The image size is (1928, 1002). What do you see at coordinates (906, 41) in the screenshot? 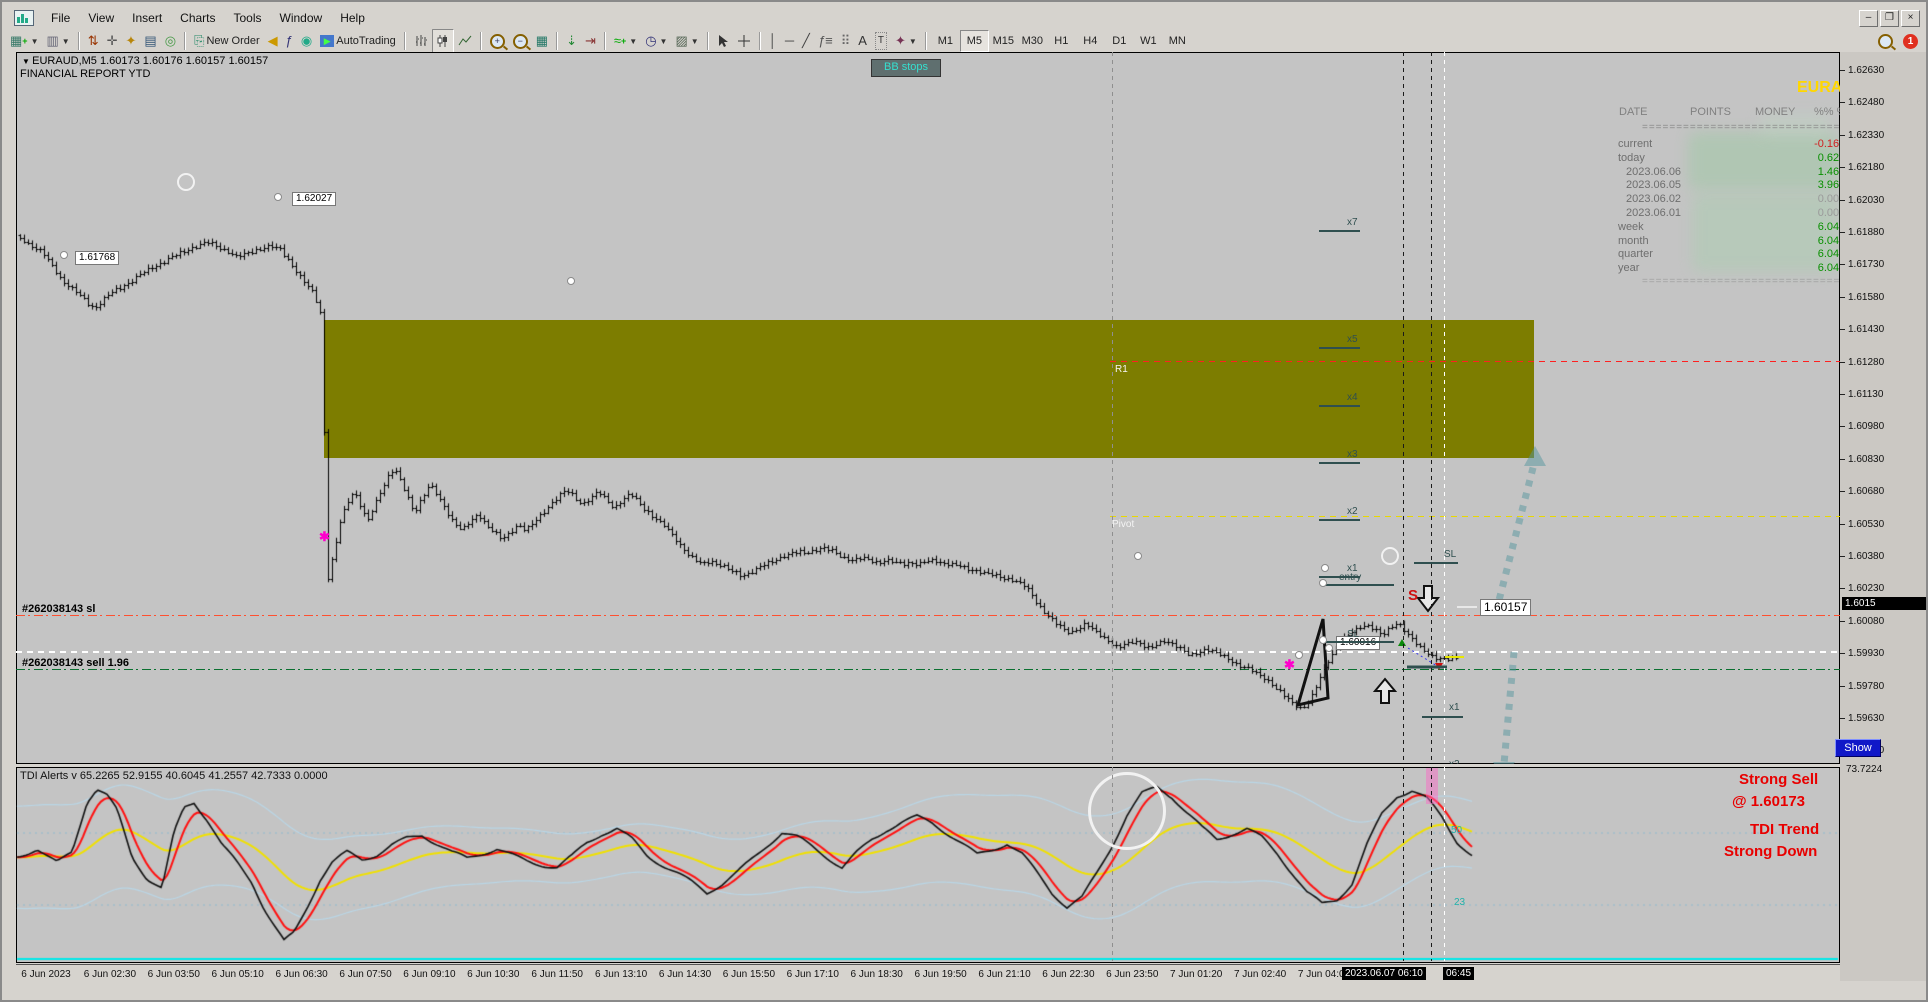
I see `arrows-button: ✦ ▼` at bounding box center [906, 41].